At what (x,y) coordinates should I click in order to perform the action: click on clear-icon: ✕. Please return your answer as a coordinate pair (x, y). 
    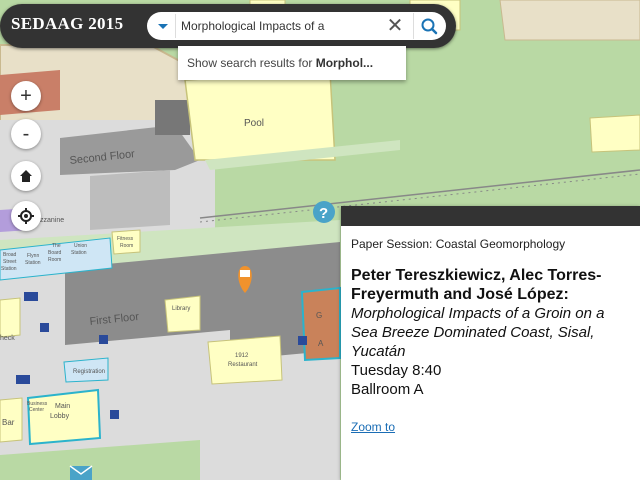
    Looking at the image, I should click on (395, 26).